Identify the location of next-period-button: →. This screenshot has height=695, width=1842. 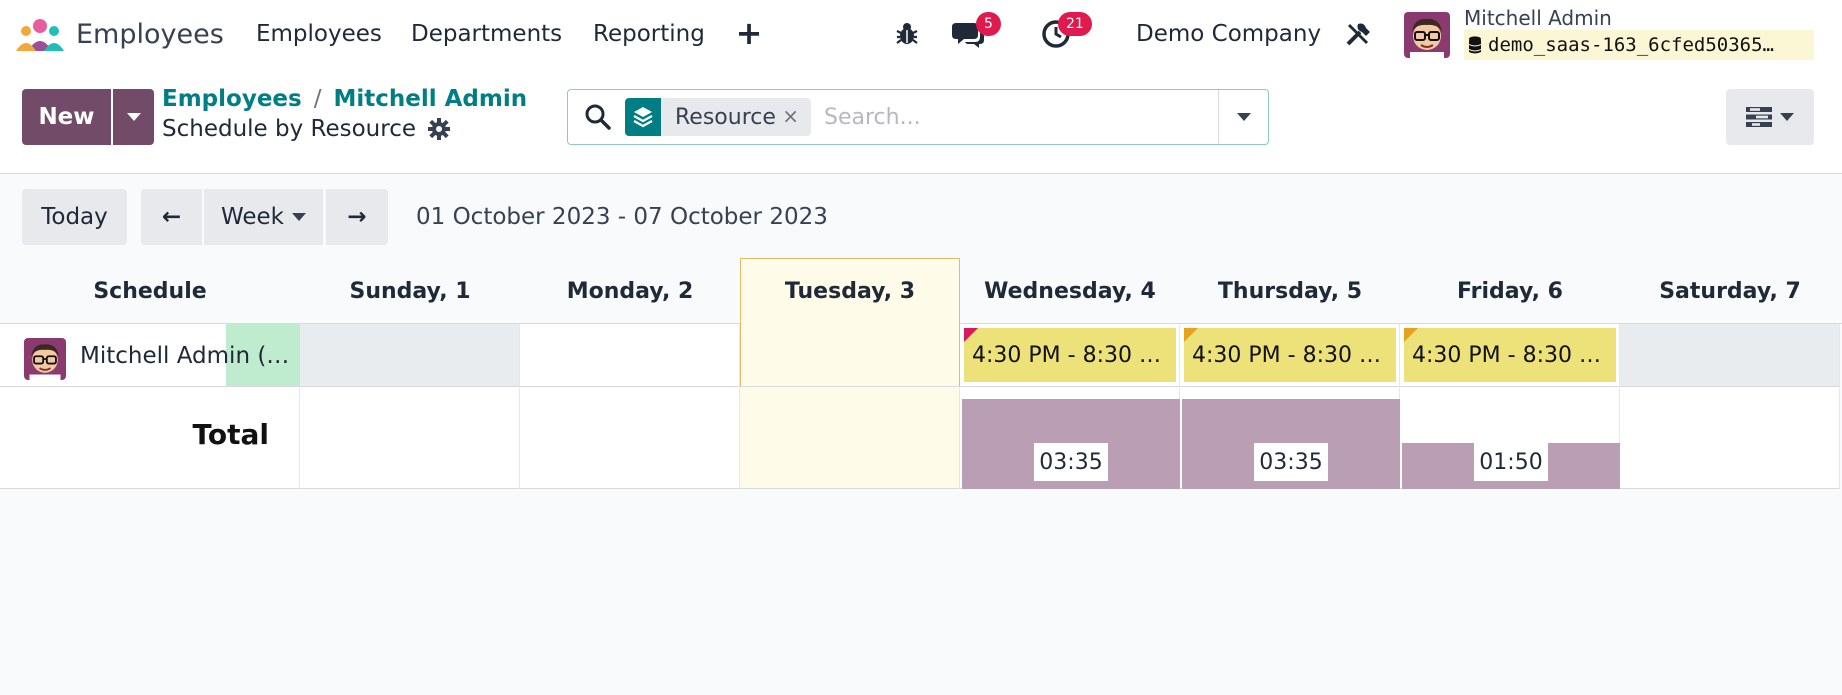
(357, 217).